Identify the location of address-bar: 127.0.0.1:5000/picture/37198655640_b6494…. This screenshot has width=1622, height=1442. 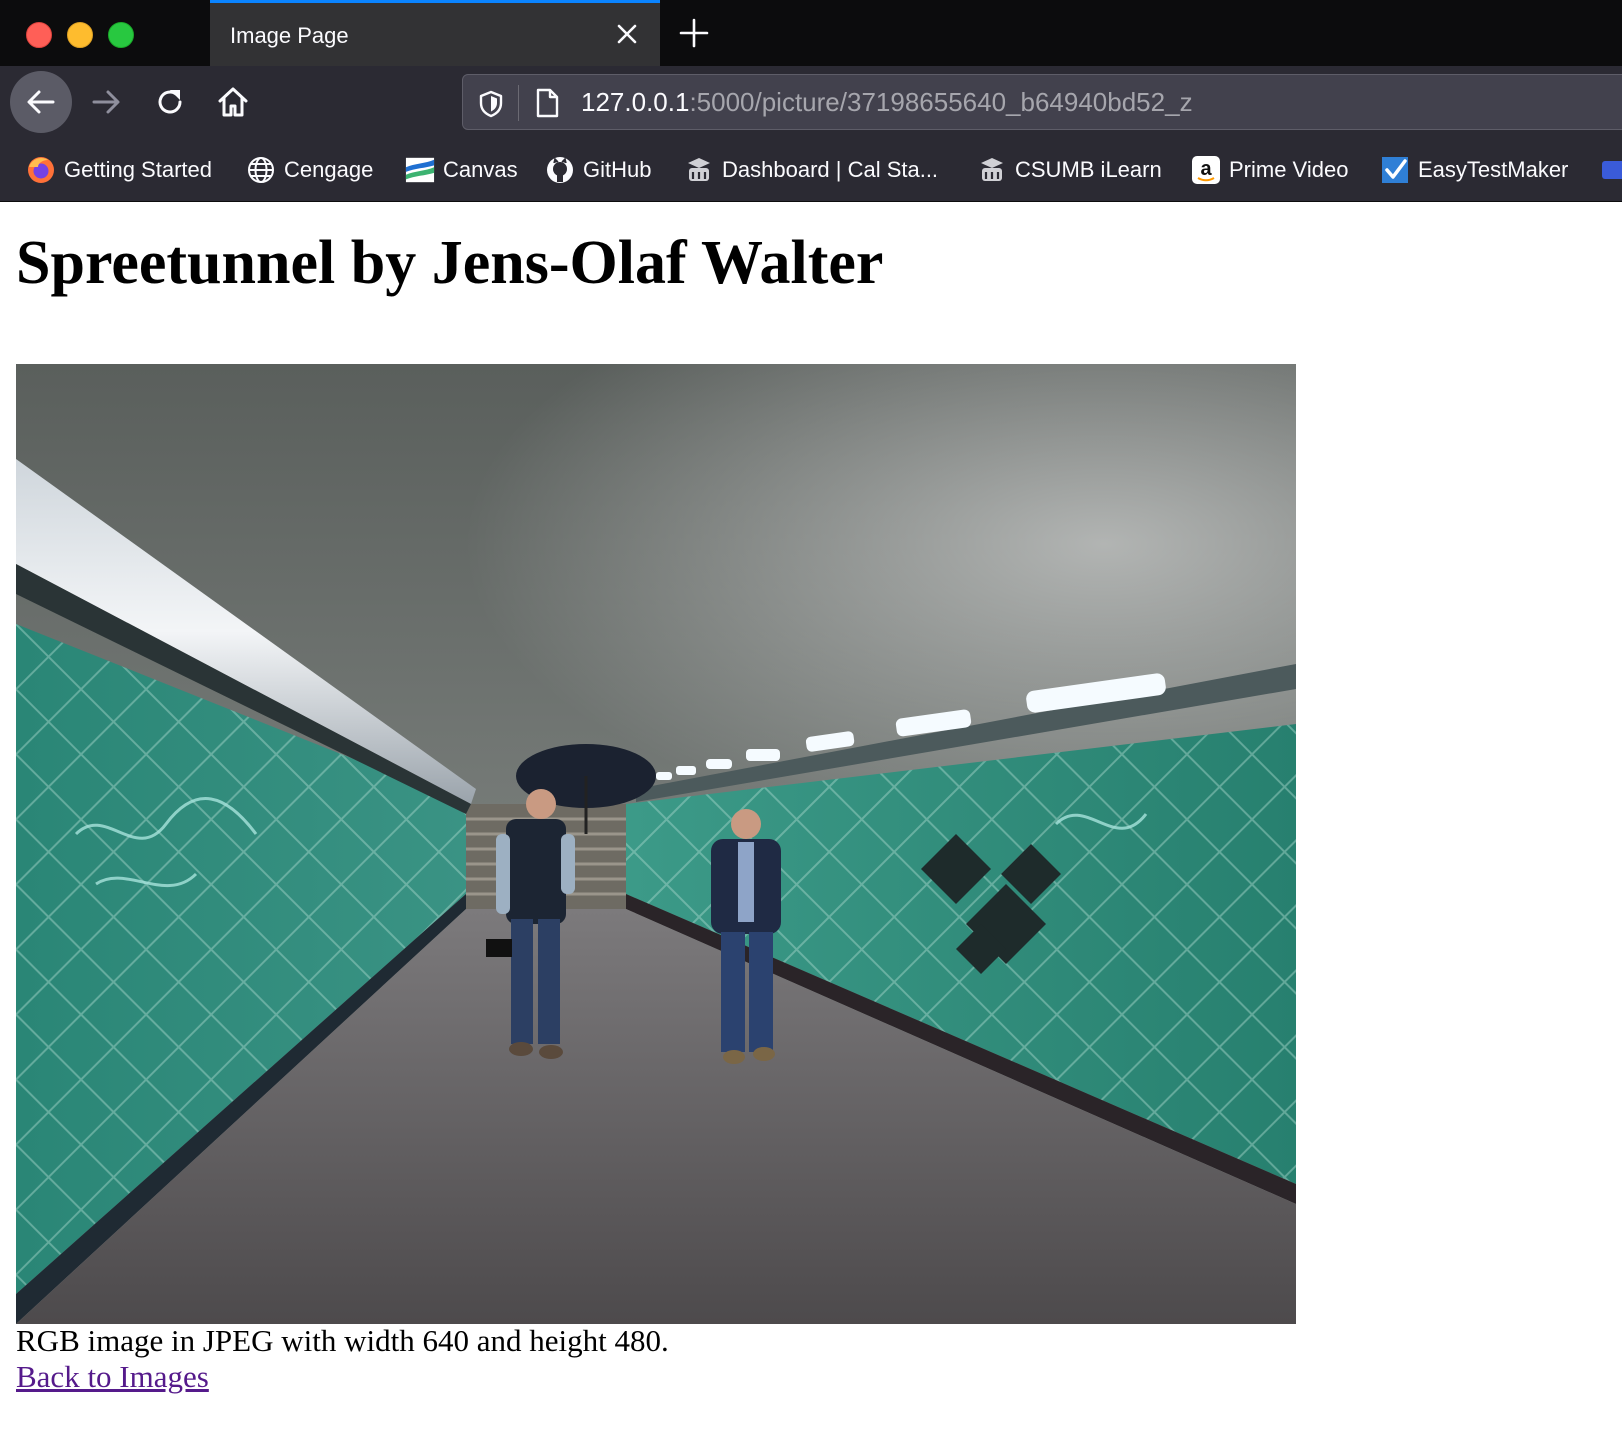
(1042, 102).